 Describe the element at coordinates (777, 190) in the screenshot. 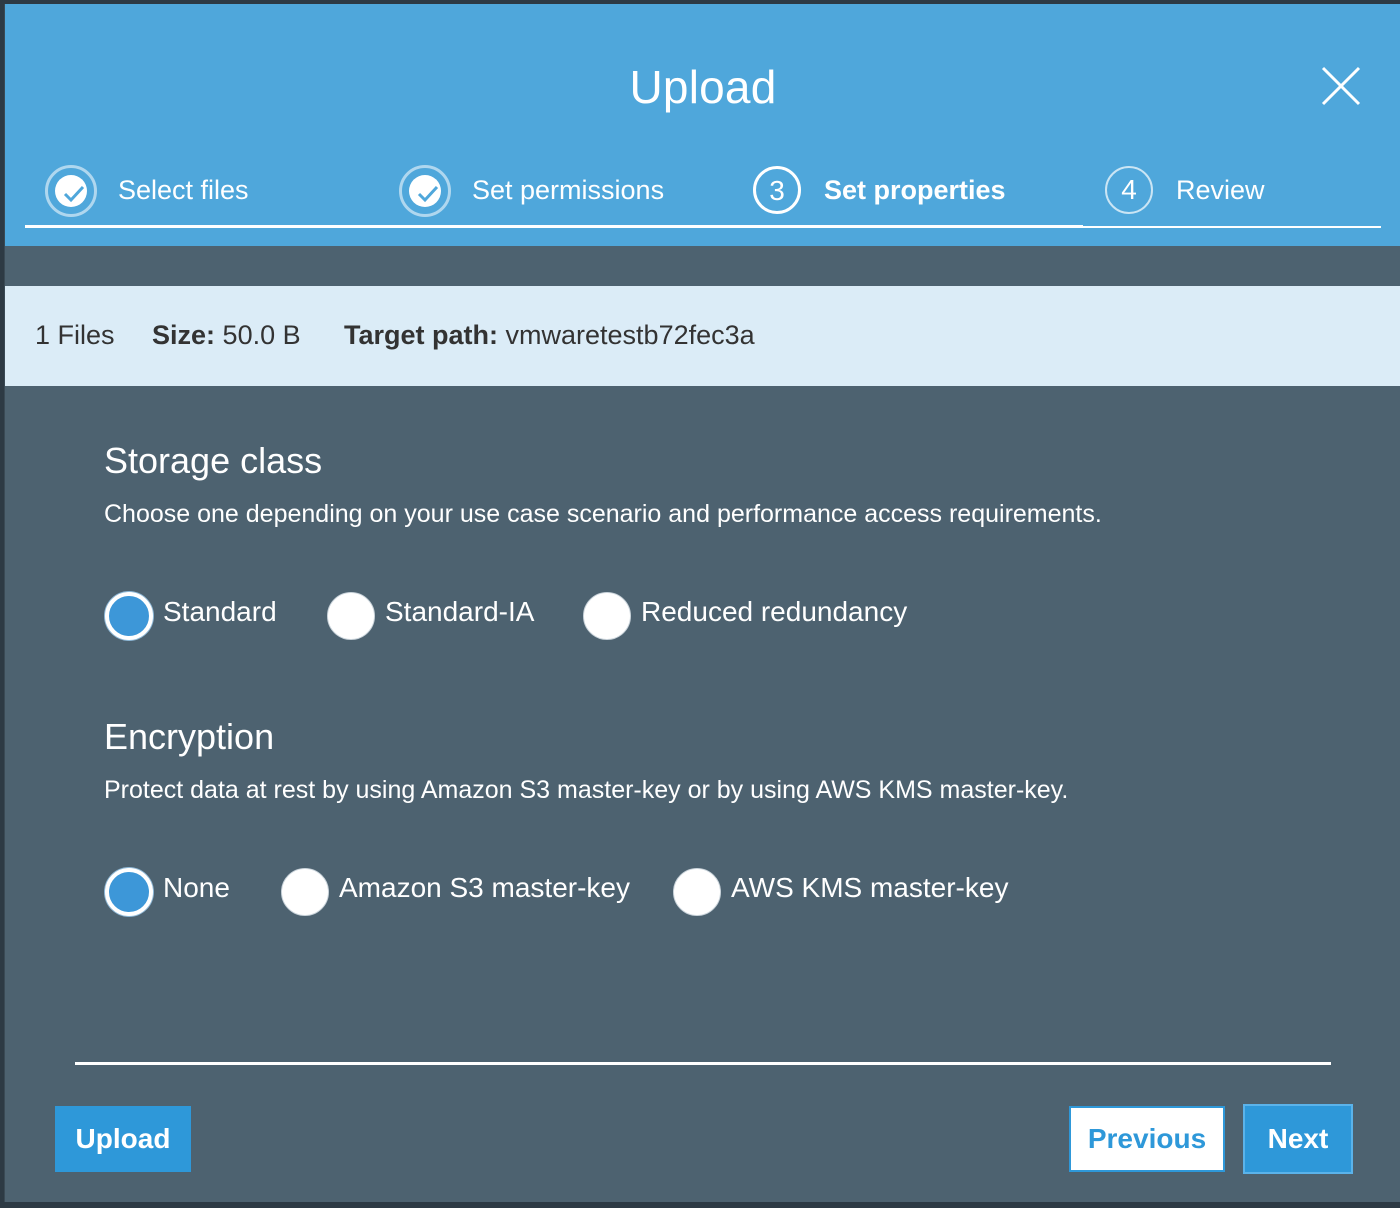

I see `step-number: 3` at that location.